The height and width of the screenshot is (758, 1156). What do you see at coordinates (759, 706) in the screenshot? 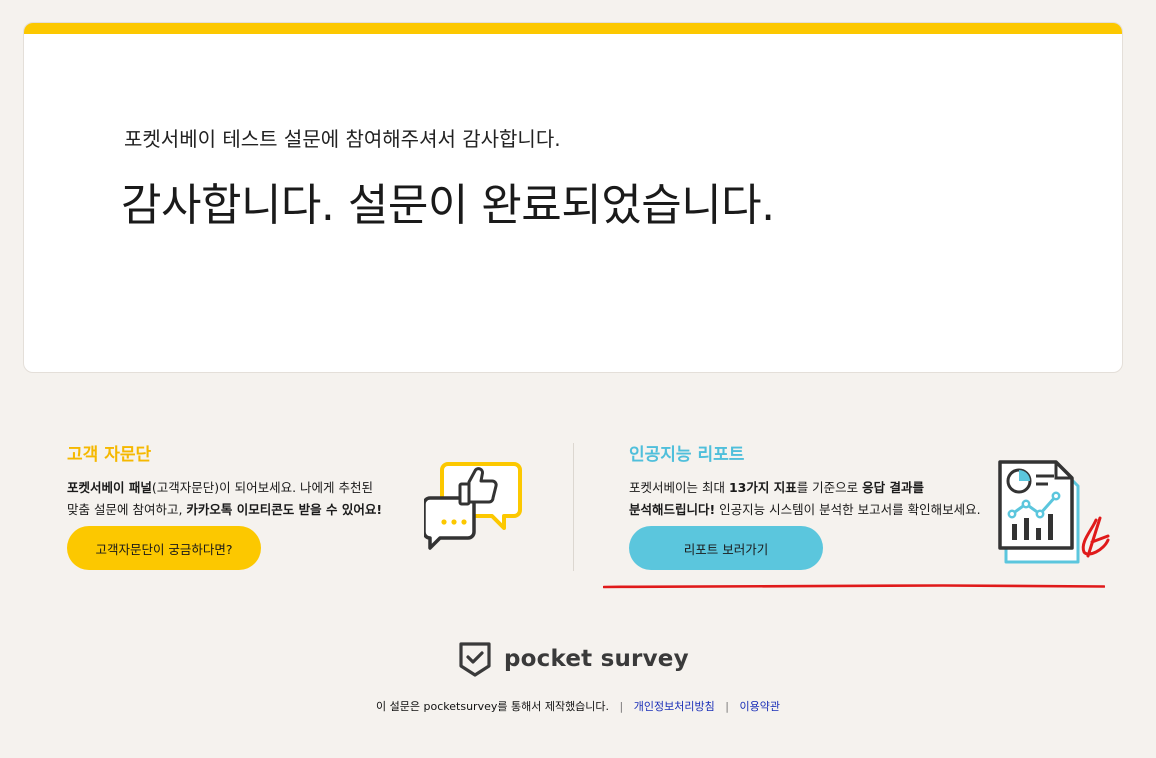
I see `terms-link: 이용약관` at bounding box center [759, 706].